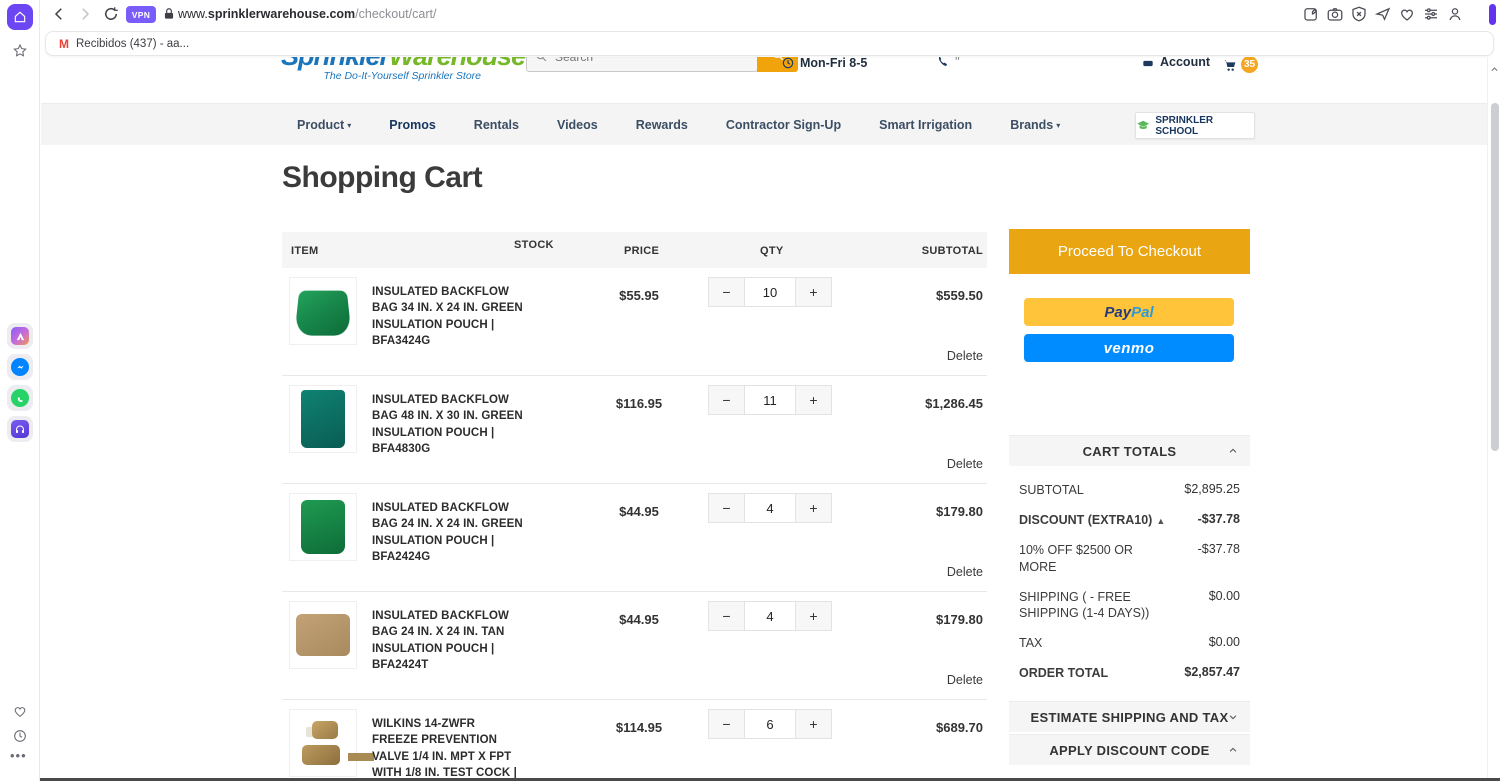  I want to click on quantity-stepper: − +, so click(770, 724).